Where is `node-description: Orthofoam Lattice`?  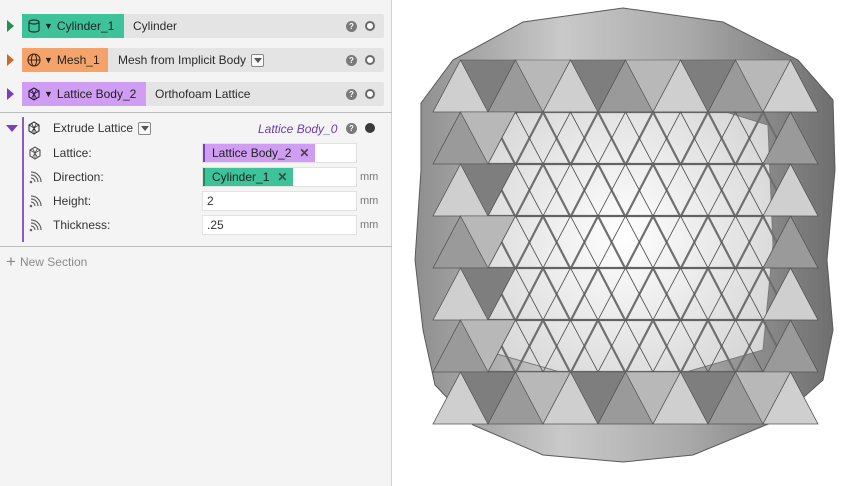
node-description: Orthofoam Lattice is located at coordinates (203, 94).